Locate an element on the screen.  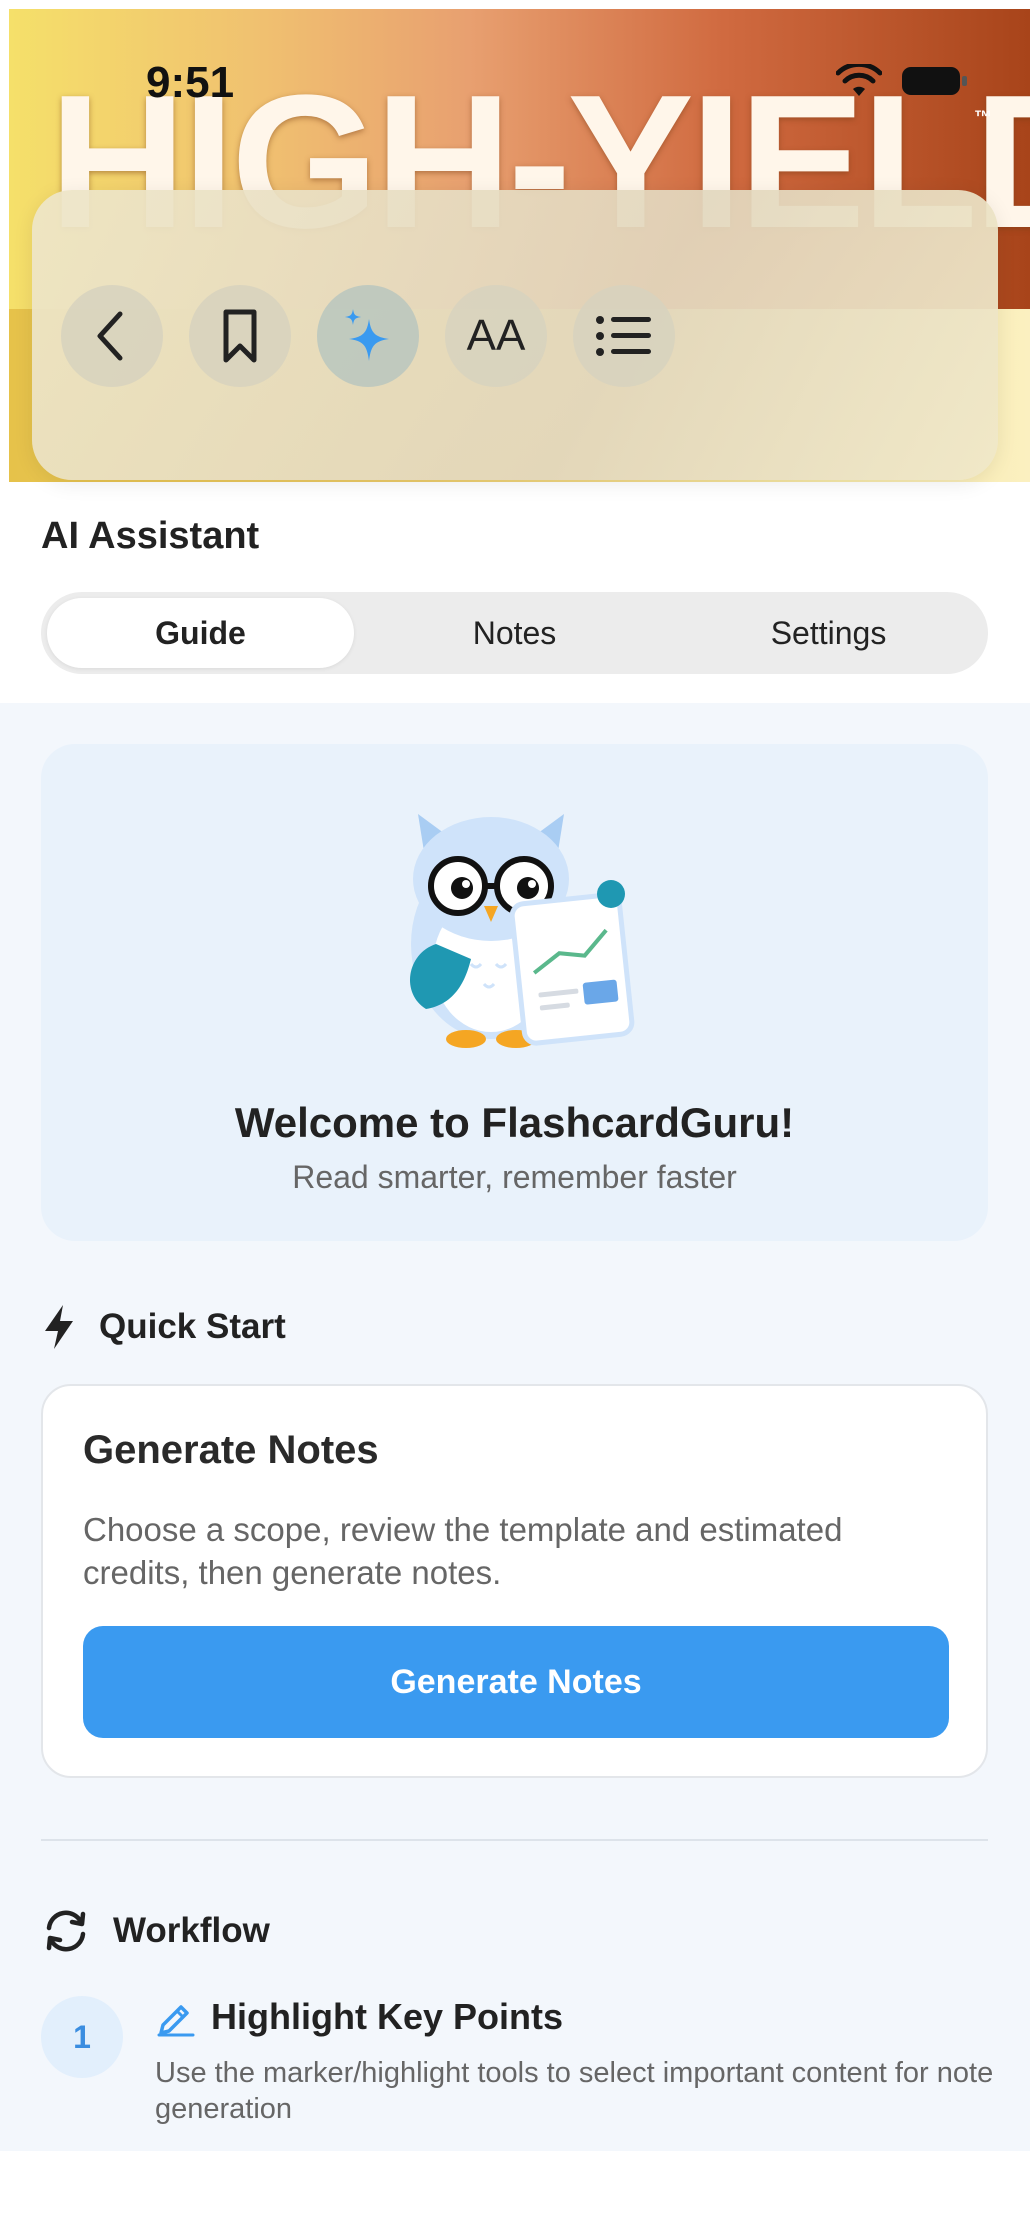
contents-button is located at coordinates (624, 336).